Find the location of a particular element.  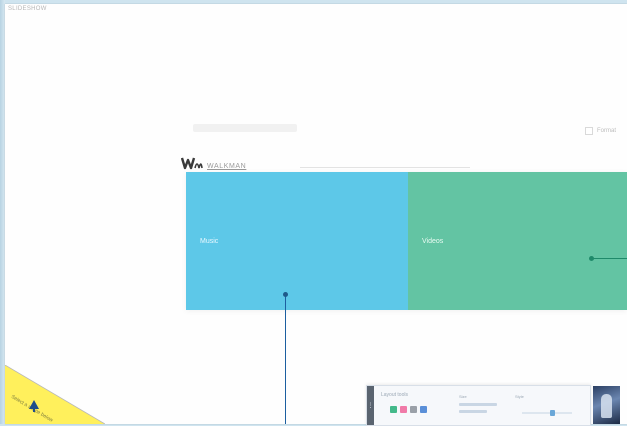

floating-toolbar: ⋮ Layout tools Size Style is located at coordinates (478, 405).